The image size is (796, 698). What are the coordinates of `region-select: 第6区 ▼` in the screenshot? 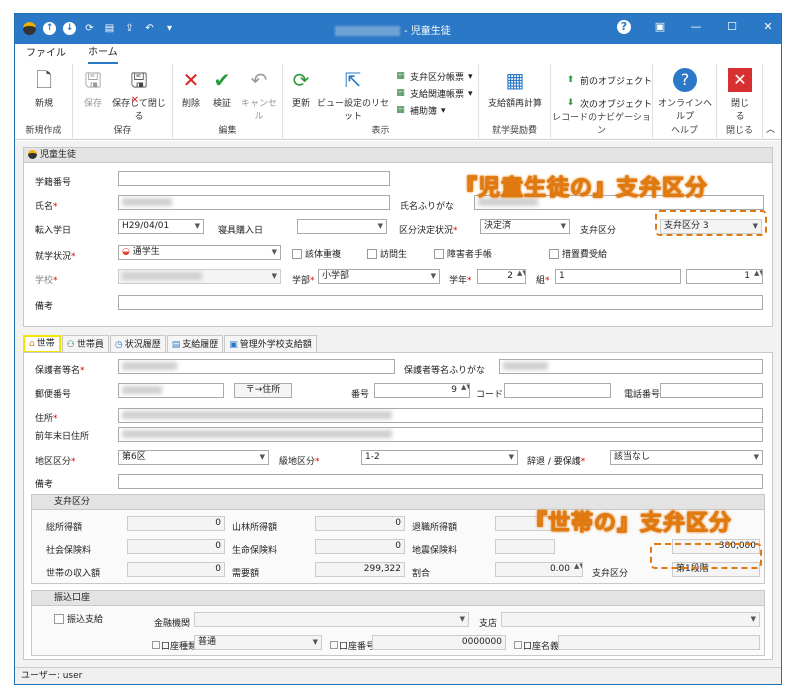 It's located at (193, 457).